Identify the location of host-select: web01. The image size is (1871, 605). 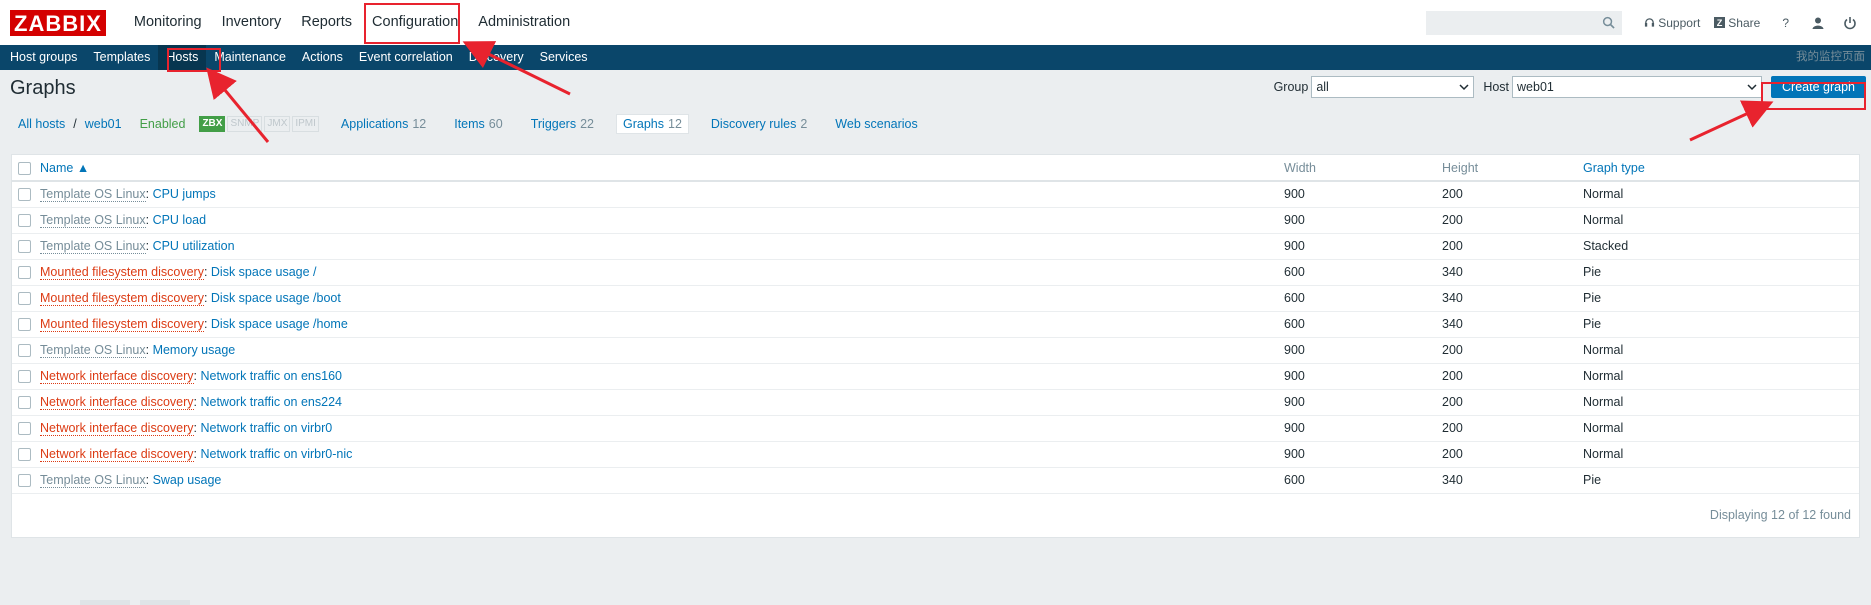
(1637, 87).